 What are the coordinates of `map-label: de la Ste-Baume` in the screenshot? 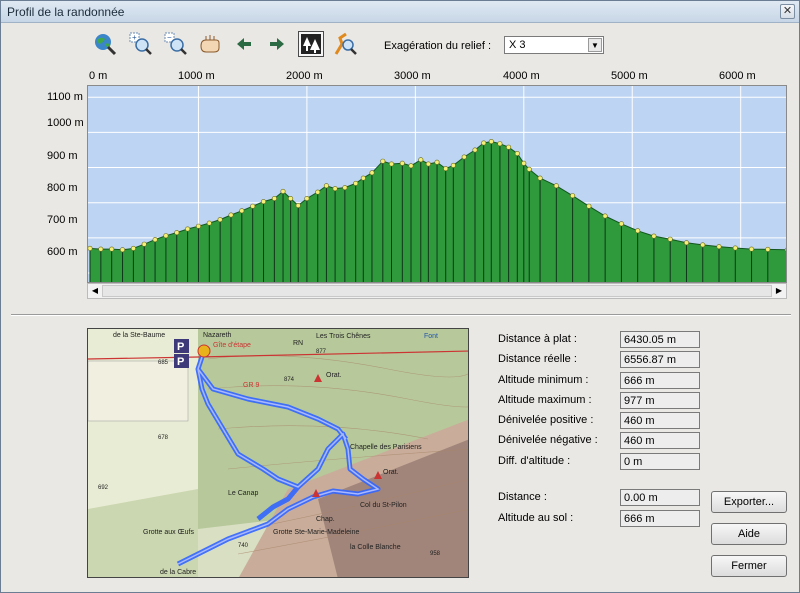 It's located at (139, 335).